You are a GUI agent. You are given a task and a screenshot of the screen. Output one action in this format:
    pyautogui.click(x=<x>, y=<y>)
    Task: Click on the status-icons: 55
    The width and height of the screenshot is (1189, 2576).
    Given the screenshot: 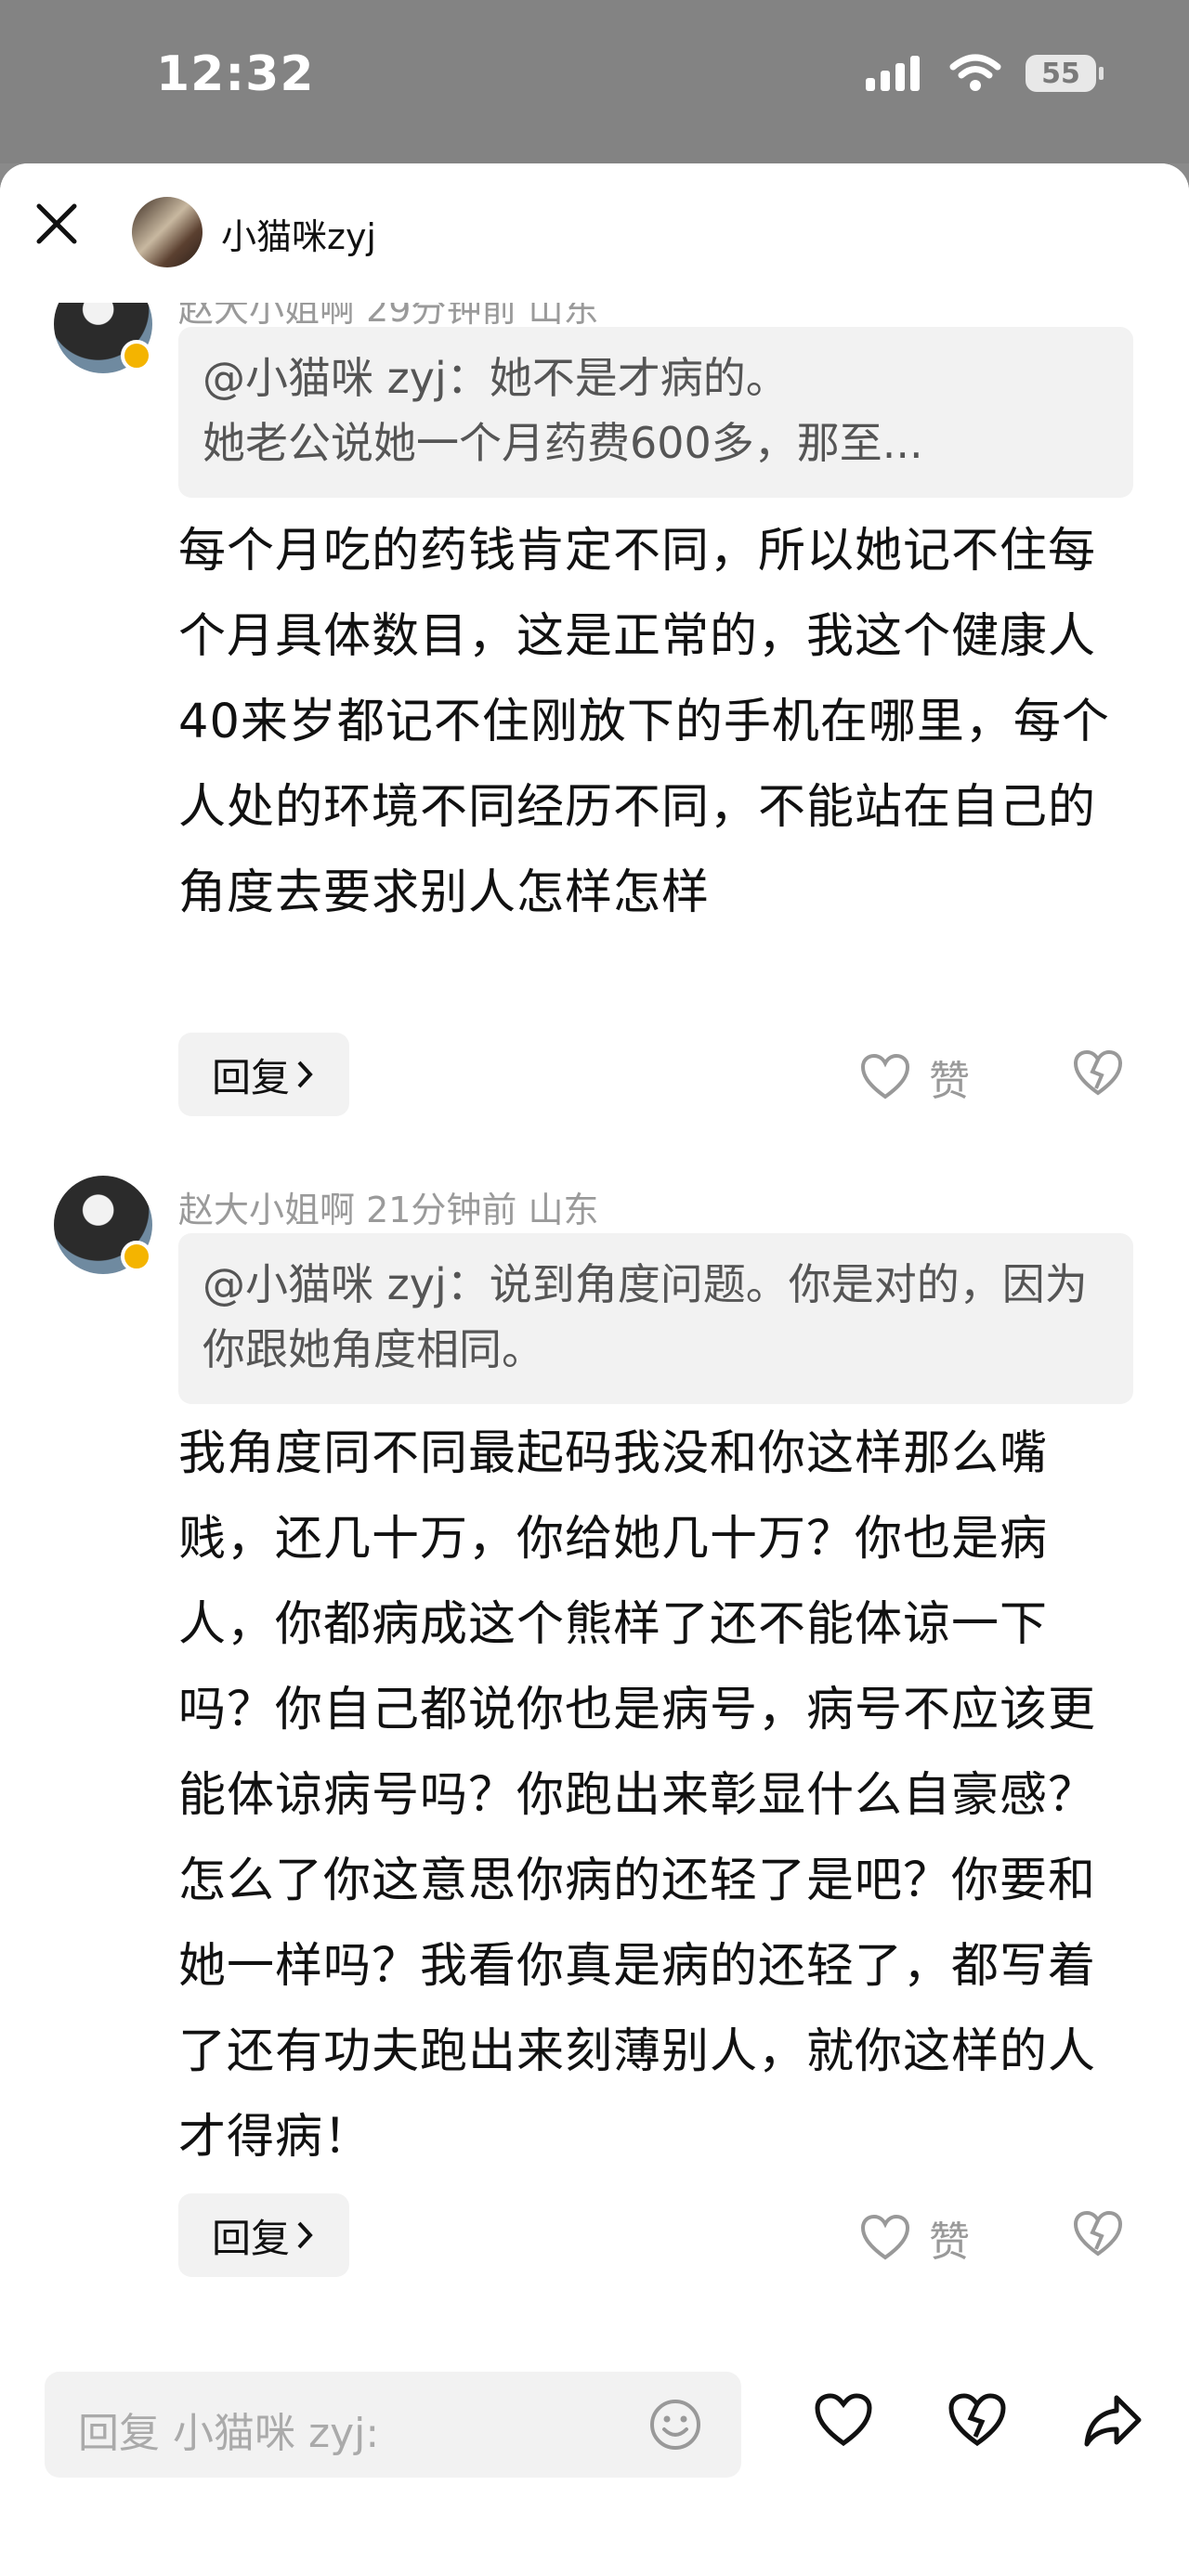 What is the action you would take?
    pyautogui.click(x=984, y=73)
    